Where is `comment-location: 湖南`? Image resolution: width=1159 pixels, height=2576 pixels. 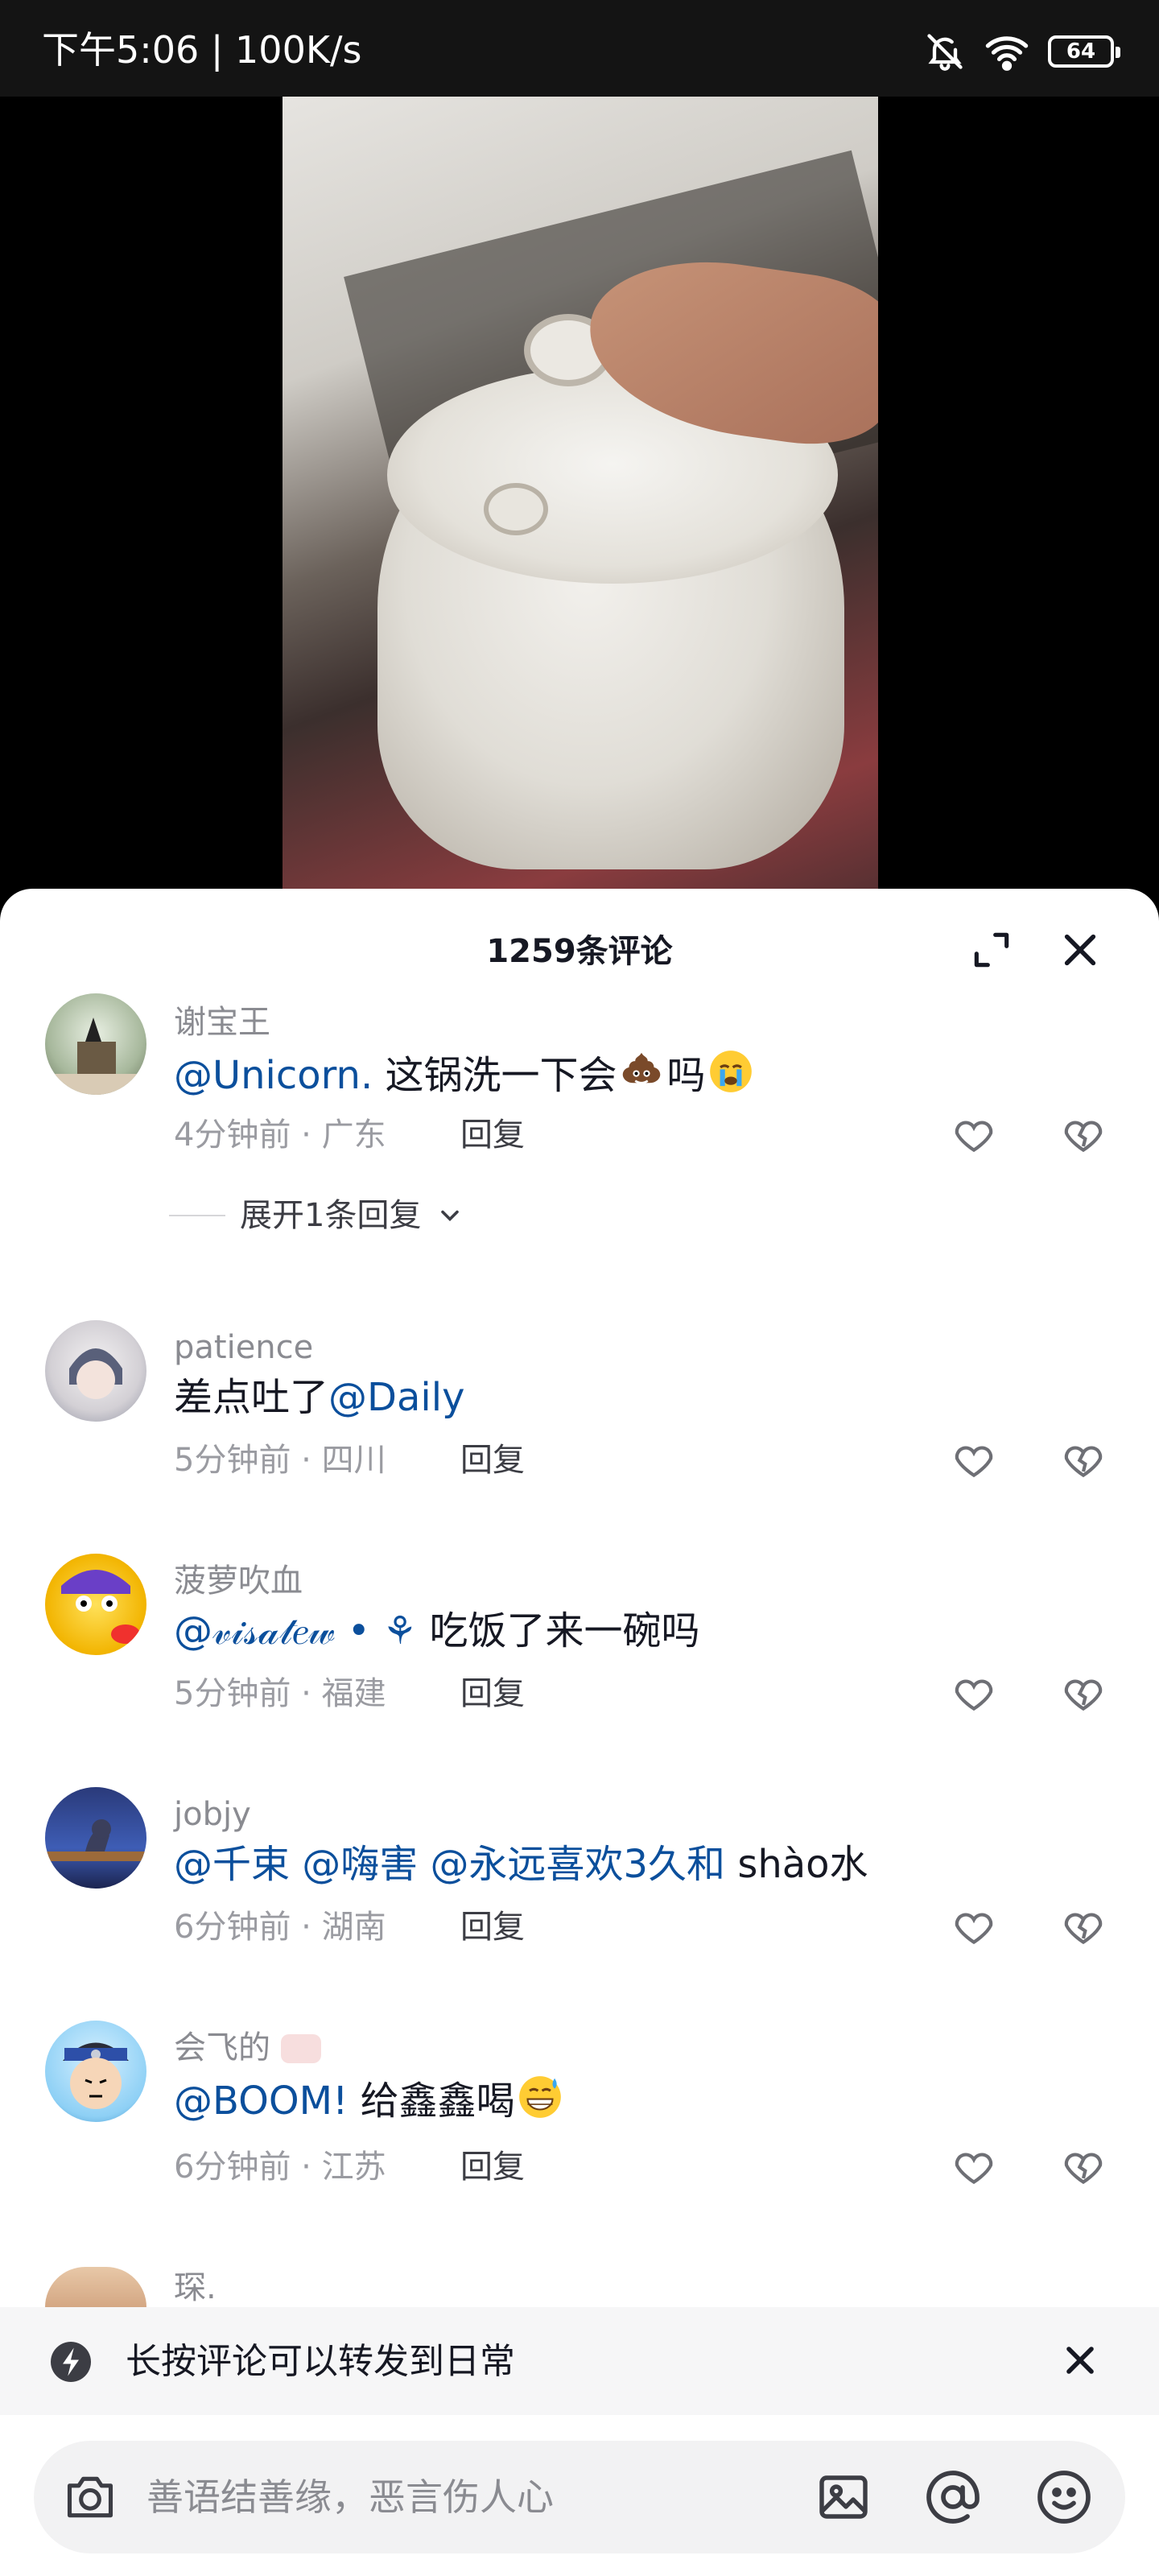 comment-location: 湖南 is located at coordinates (353, 1928).